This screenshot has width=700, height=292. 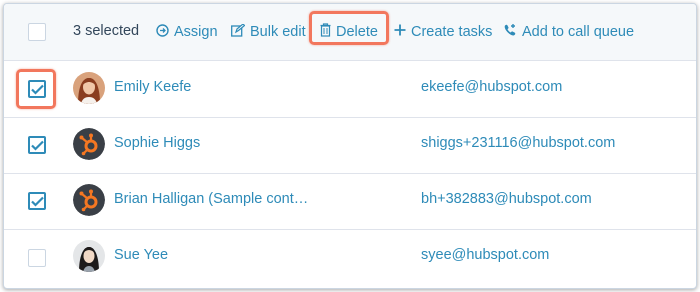 I want to click on contact-email: bh+382883@hubspot.com, so click(x=506, y=199).